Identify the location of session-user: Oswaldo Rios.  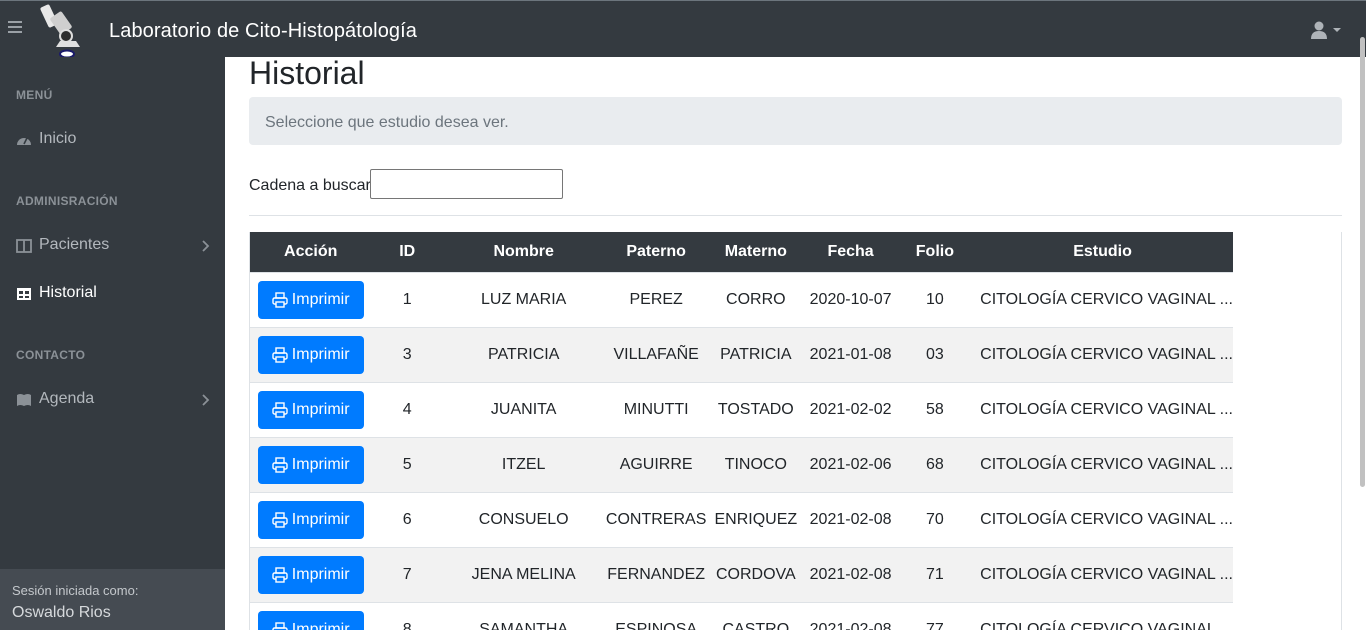
(61, 612).